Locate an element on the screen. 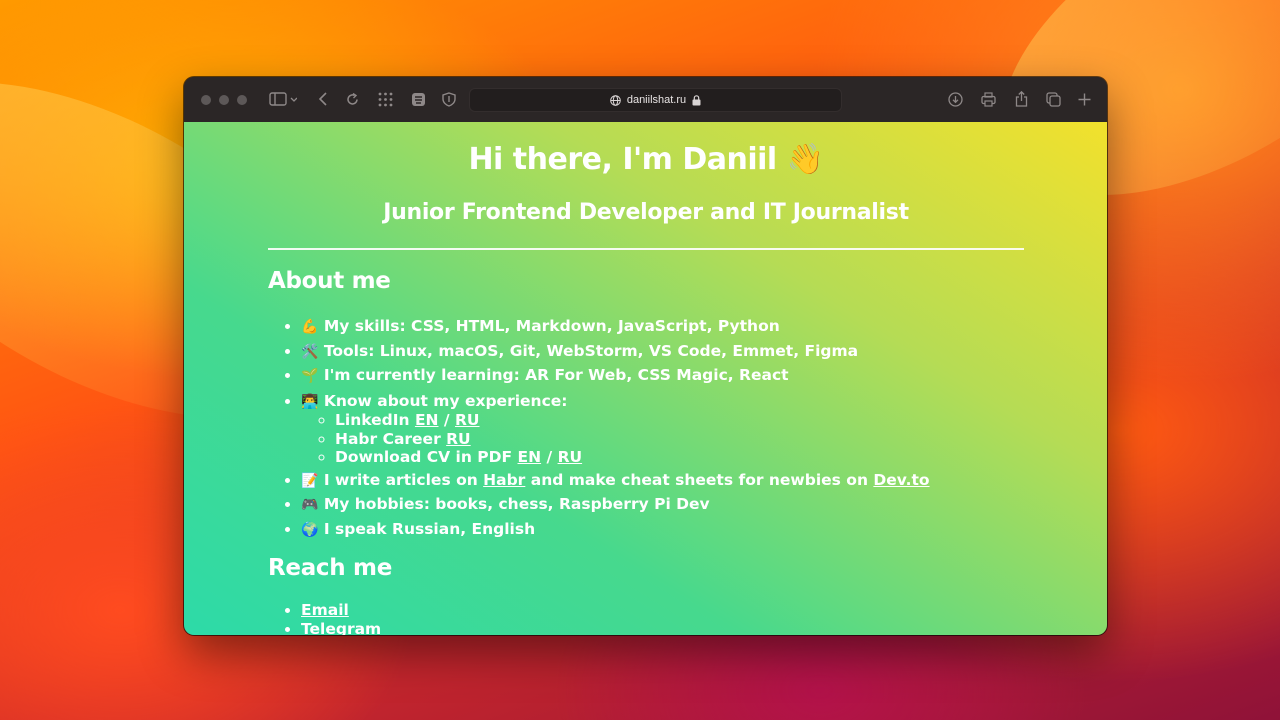 The width and height of the screenshot is (1280, 720). printer-icon is located at coordinates (988, 99).